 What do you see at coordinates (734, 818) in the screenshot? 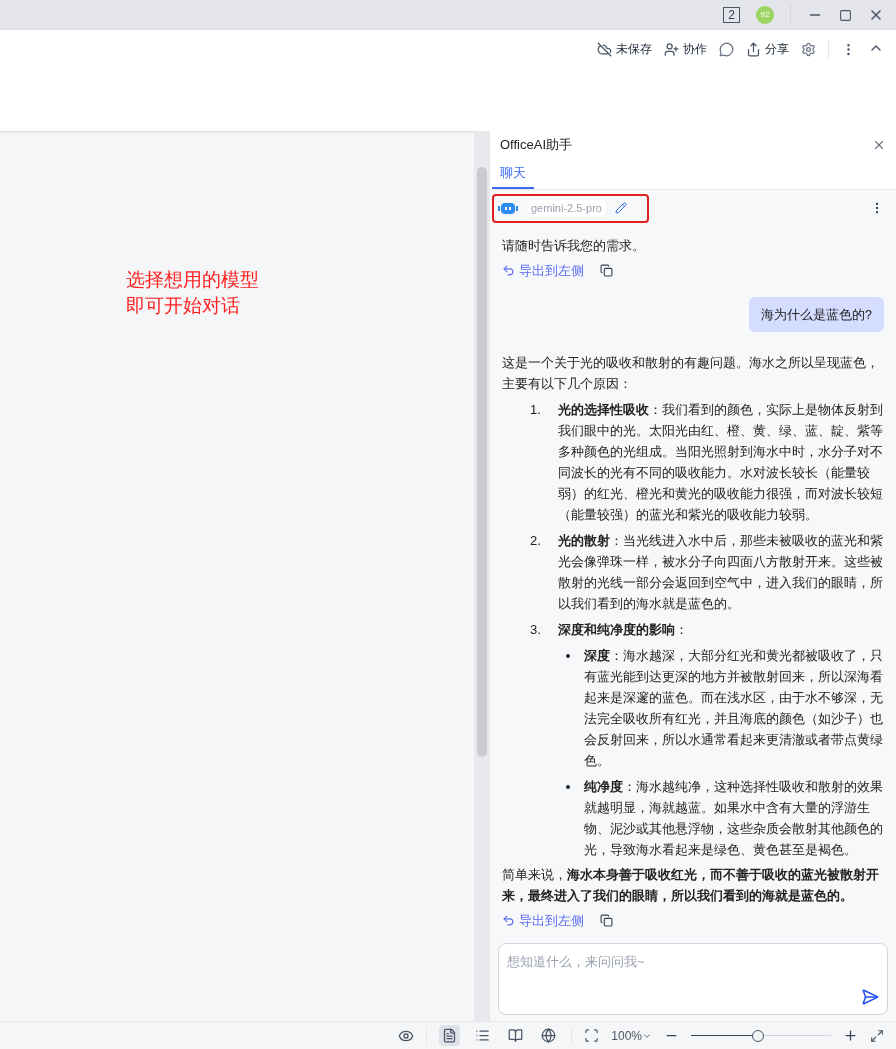
I see `list-item-text: 纯净度：海水越纯净，这种选择性吸收和散射的效果就越明显，海就越蓝。如果水中含有大量的浮游生物、泥沙或其他悬浮物，这些杂质会散射其他颜色的光，导致海水看起来是绿色、黄色甚至是褐色。` at bounding box center [734, 818].